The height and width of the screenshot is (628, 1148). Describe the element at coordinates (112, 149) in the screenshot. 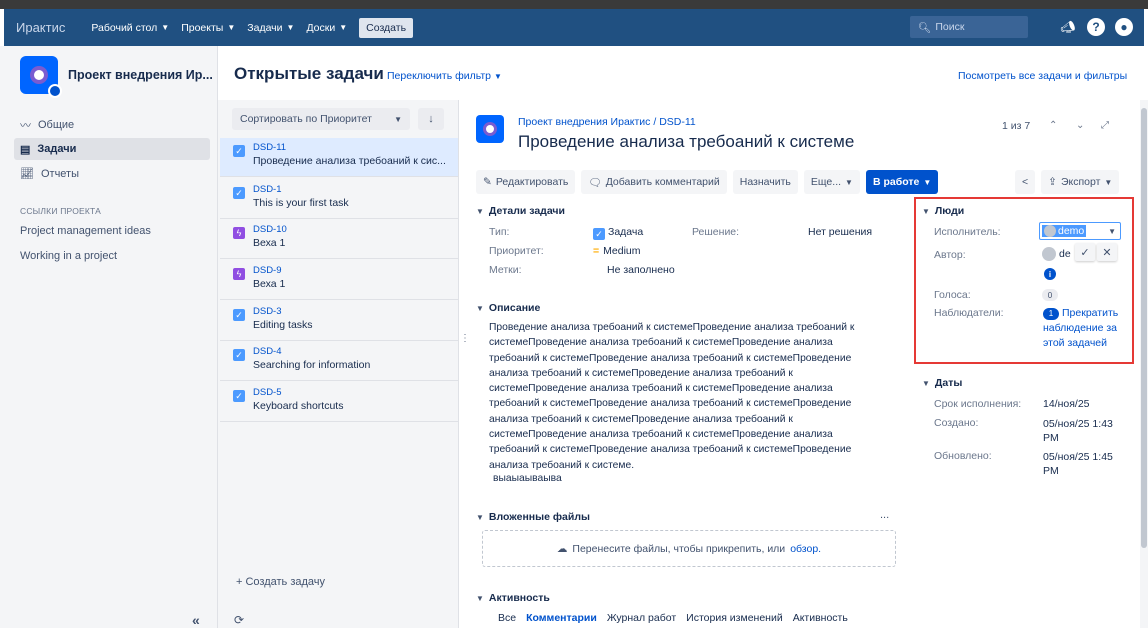

I see `sidebar-item-issues: ▤ Задачи` at that location.